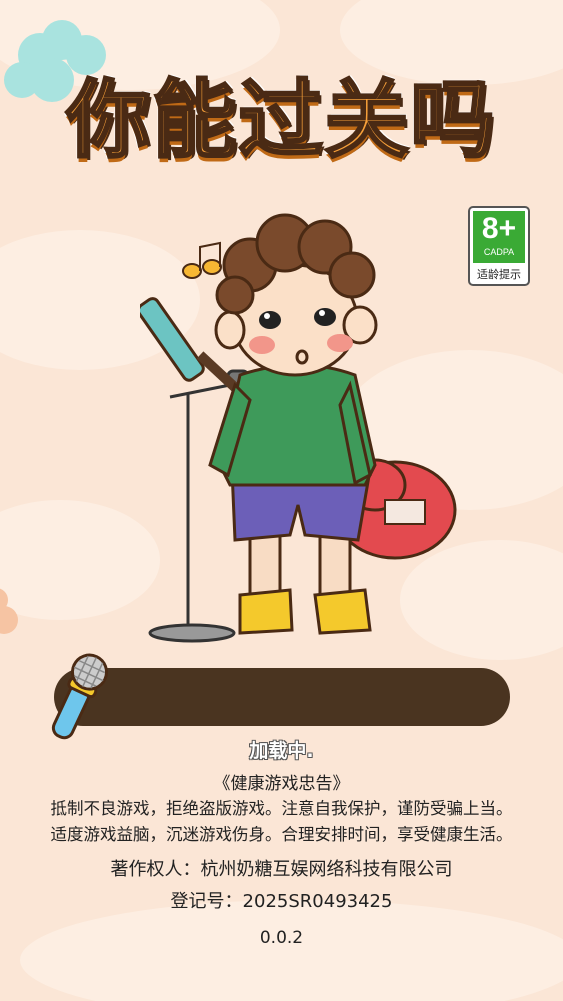  Describe the element at coordinates (80, 696) in the screenshot. I see `microphone-icon` at that location.